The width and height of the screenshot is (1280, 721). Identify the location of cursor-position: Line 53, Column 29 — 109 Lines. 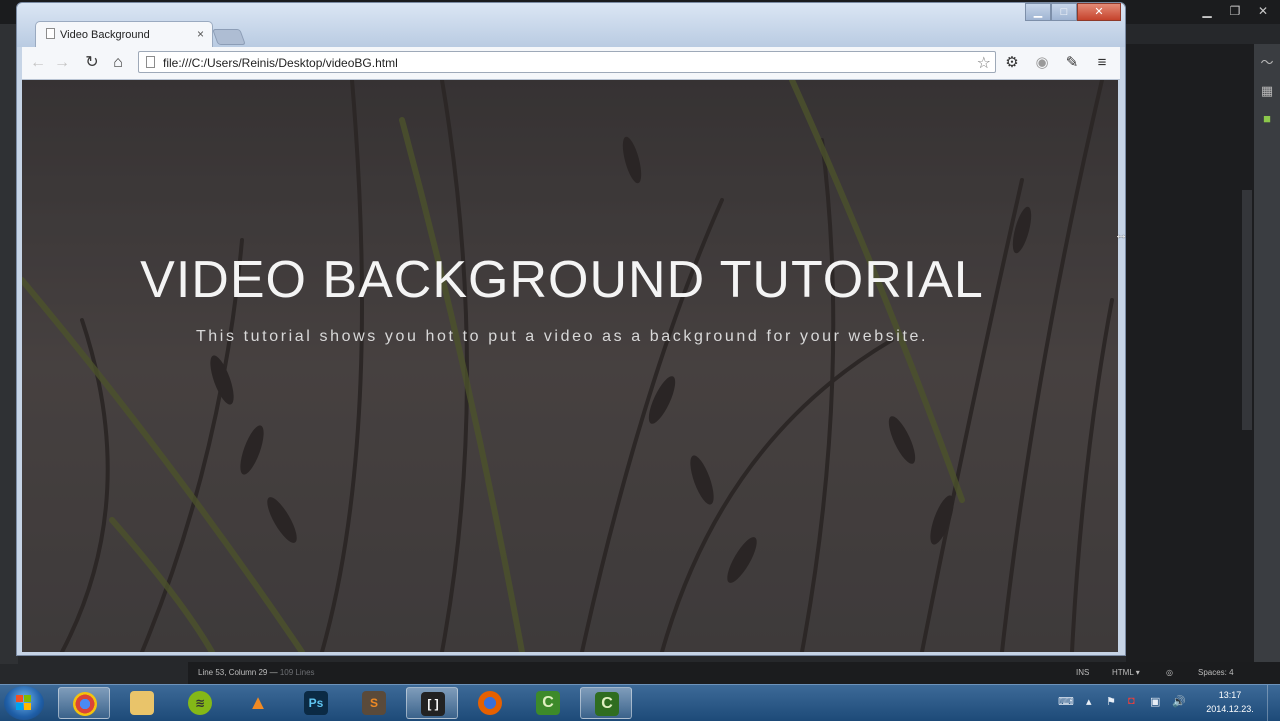
(256, 672).